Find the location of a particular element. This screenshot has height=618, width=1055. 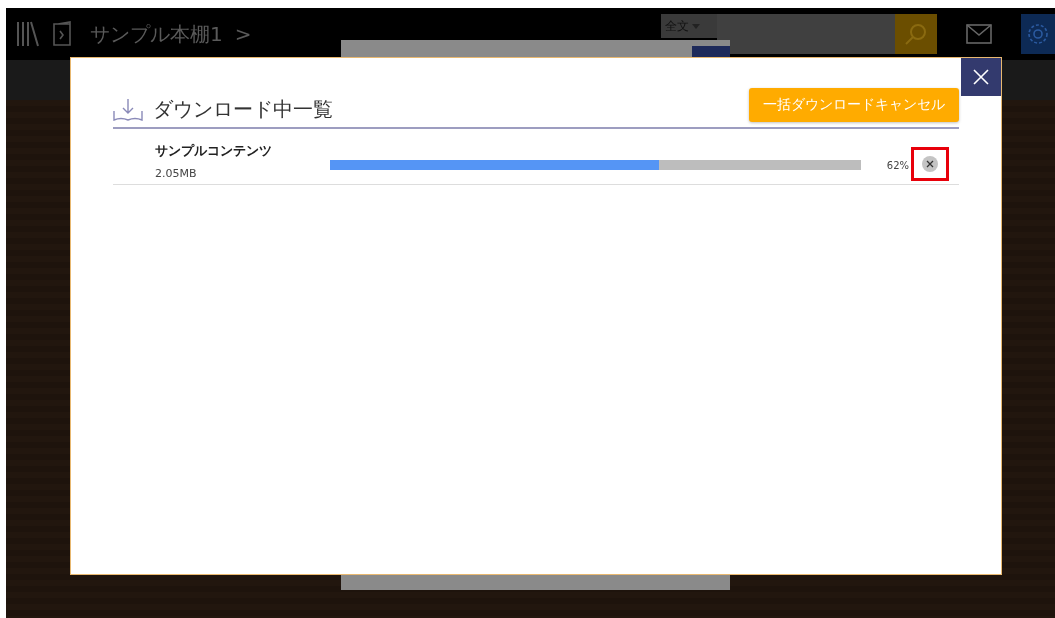

chevron: > is located at coordinates (243, 34).